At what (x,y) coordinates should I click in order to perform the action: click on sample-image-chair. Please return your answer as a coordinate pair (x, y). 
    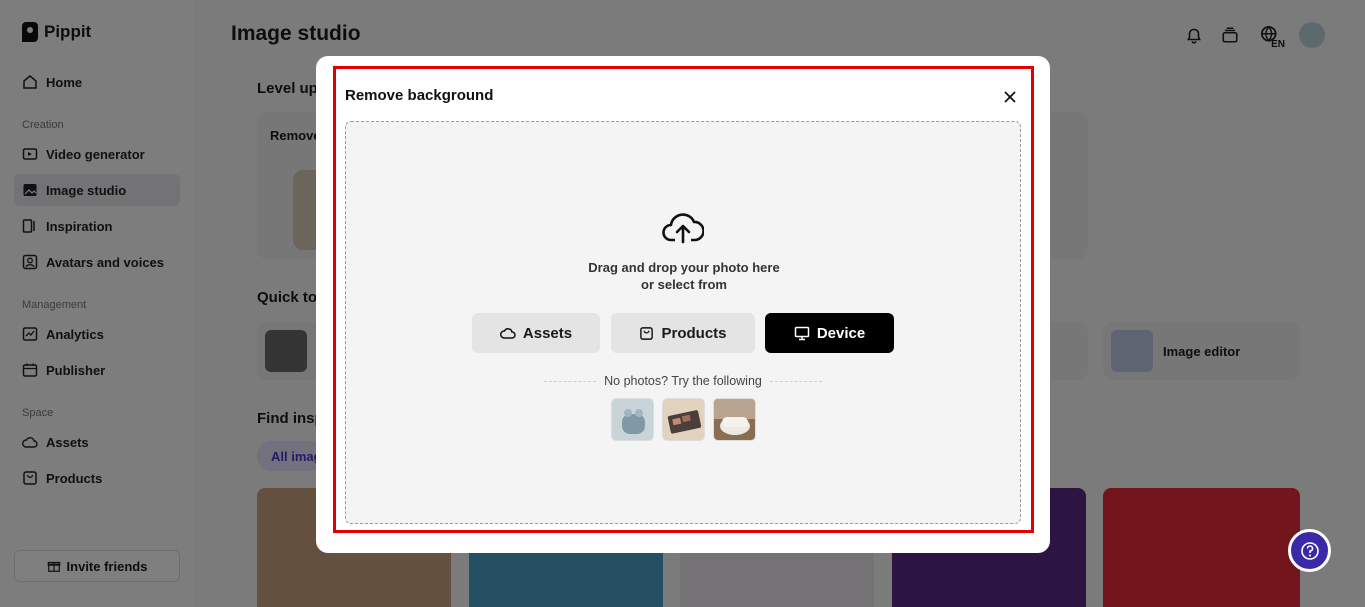
    Looking at the image, I should click on (734, 419).